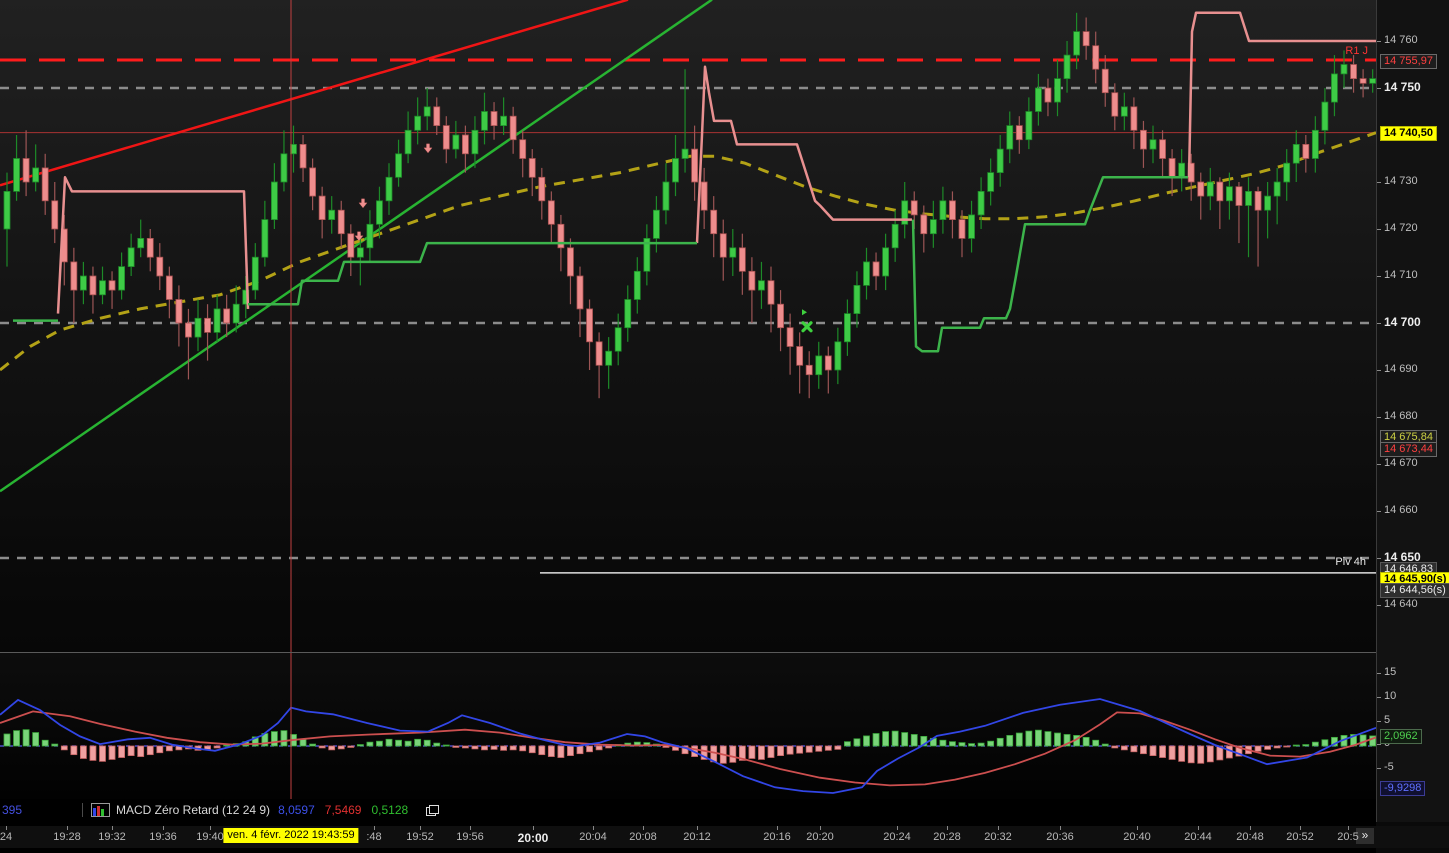 The width and height of the screenshot is (1449, 853). What do you see at coordinates (804, 312) in the screenshot?
I see `entry-triangle-icon` at bounding box center [804, 312].